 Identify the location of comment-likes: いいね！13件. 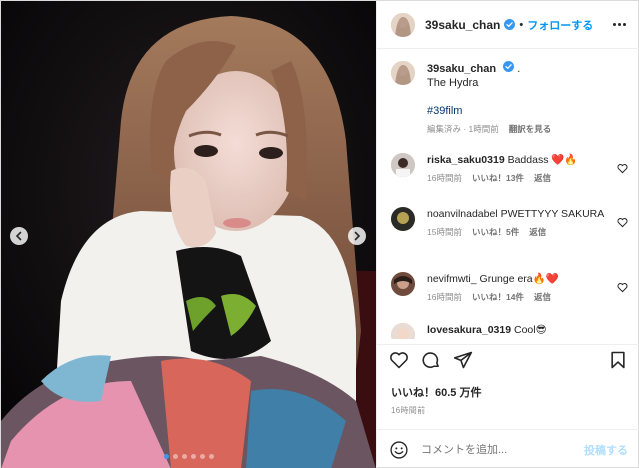
(498, 178).